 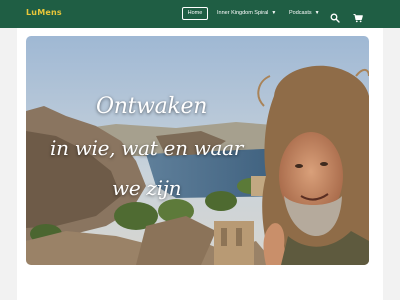 I want to click on nav-inner-kingdom-label: Inner Kingdom Spiral, so click(x=243, y=13).